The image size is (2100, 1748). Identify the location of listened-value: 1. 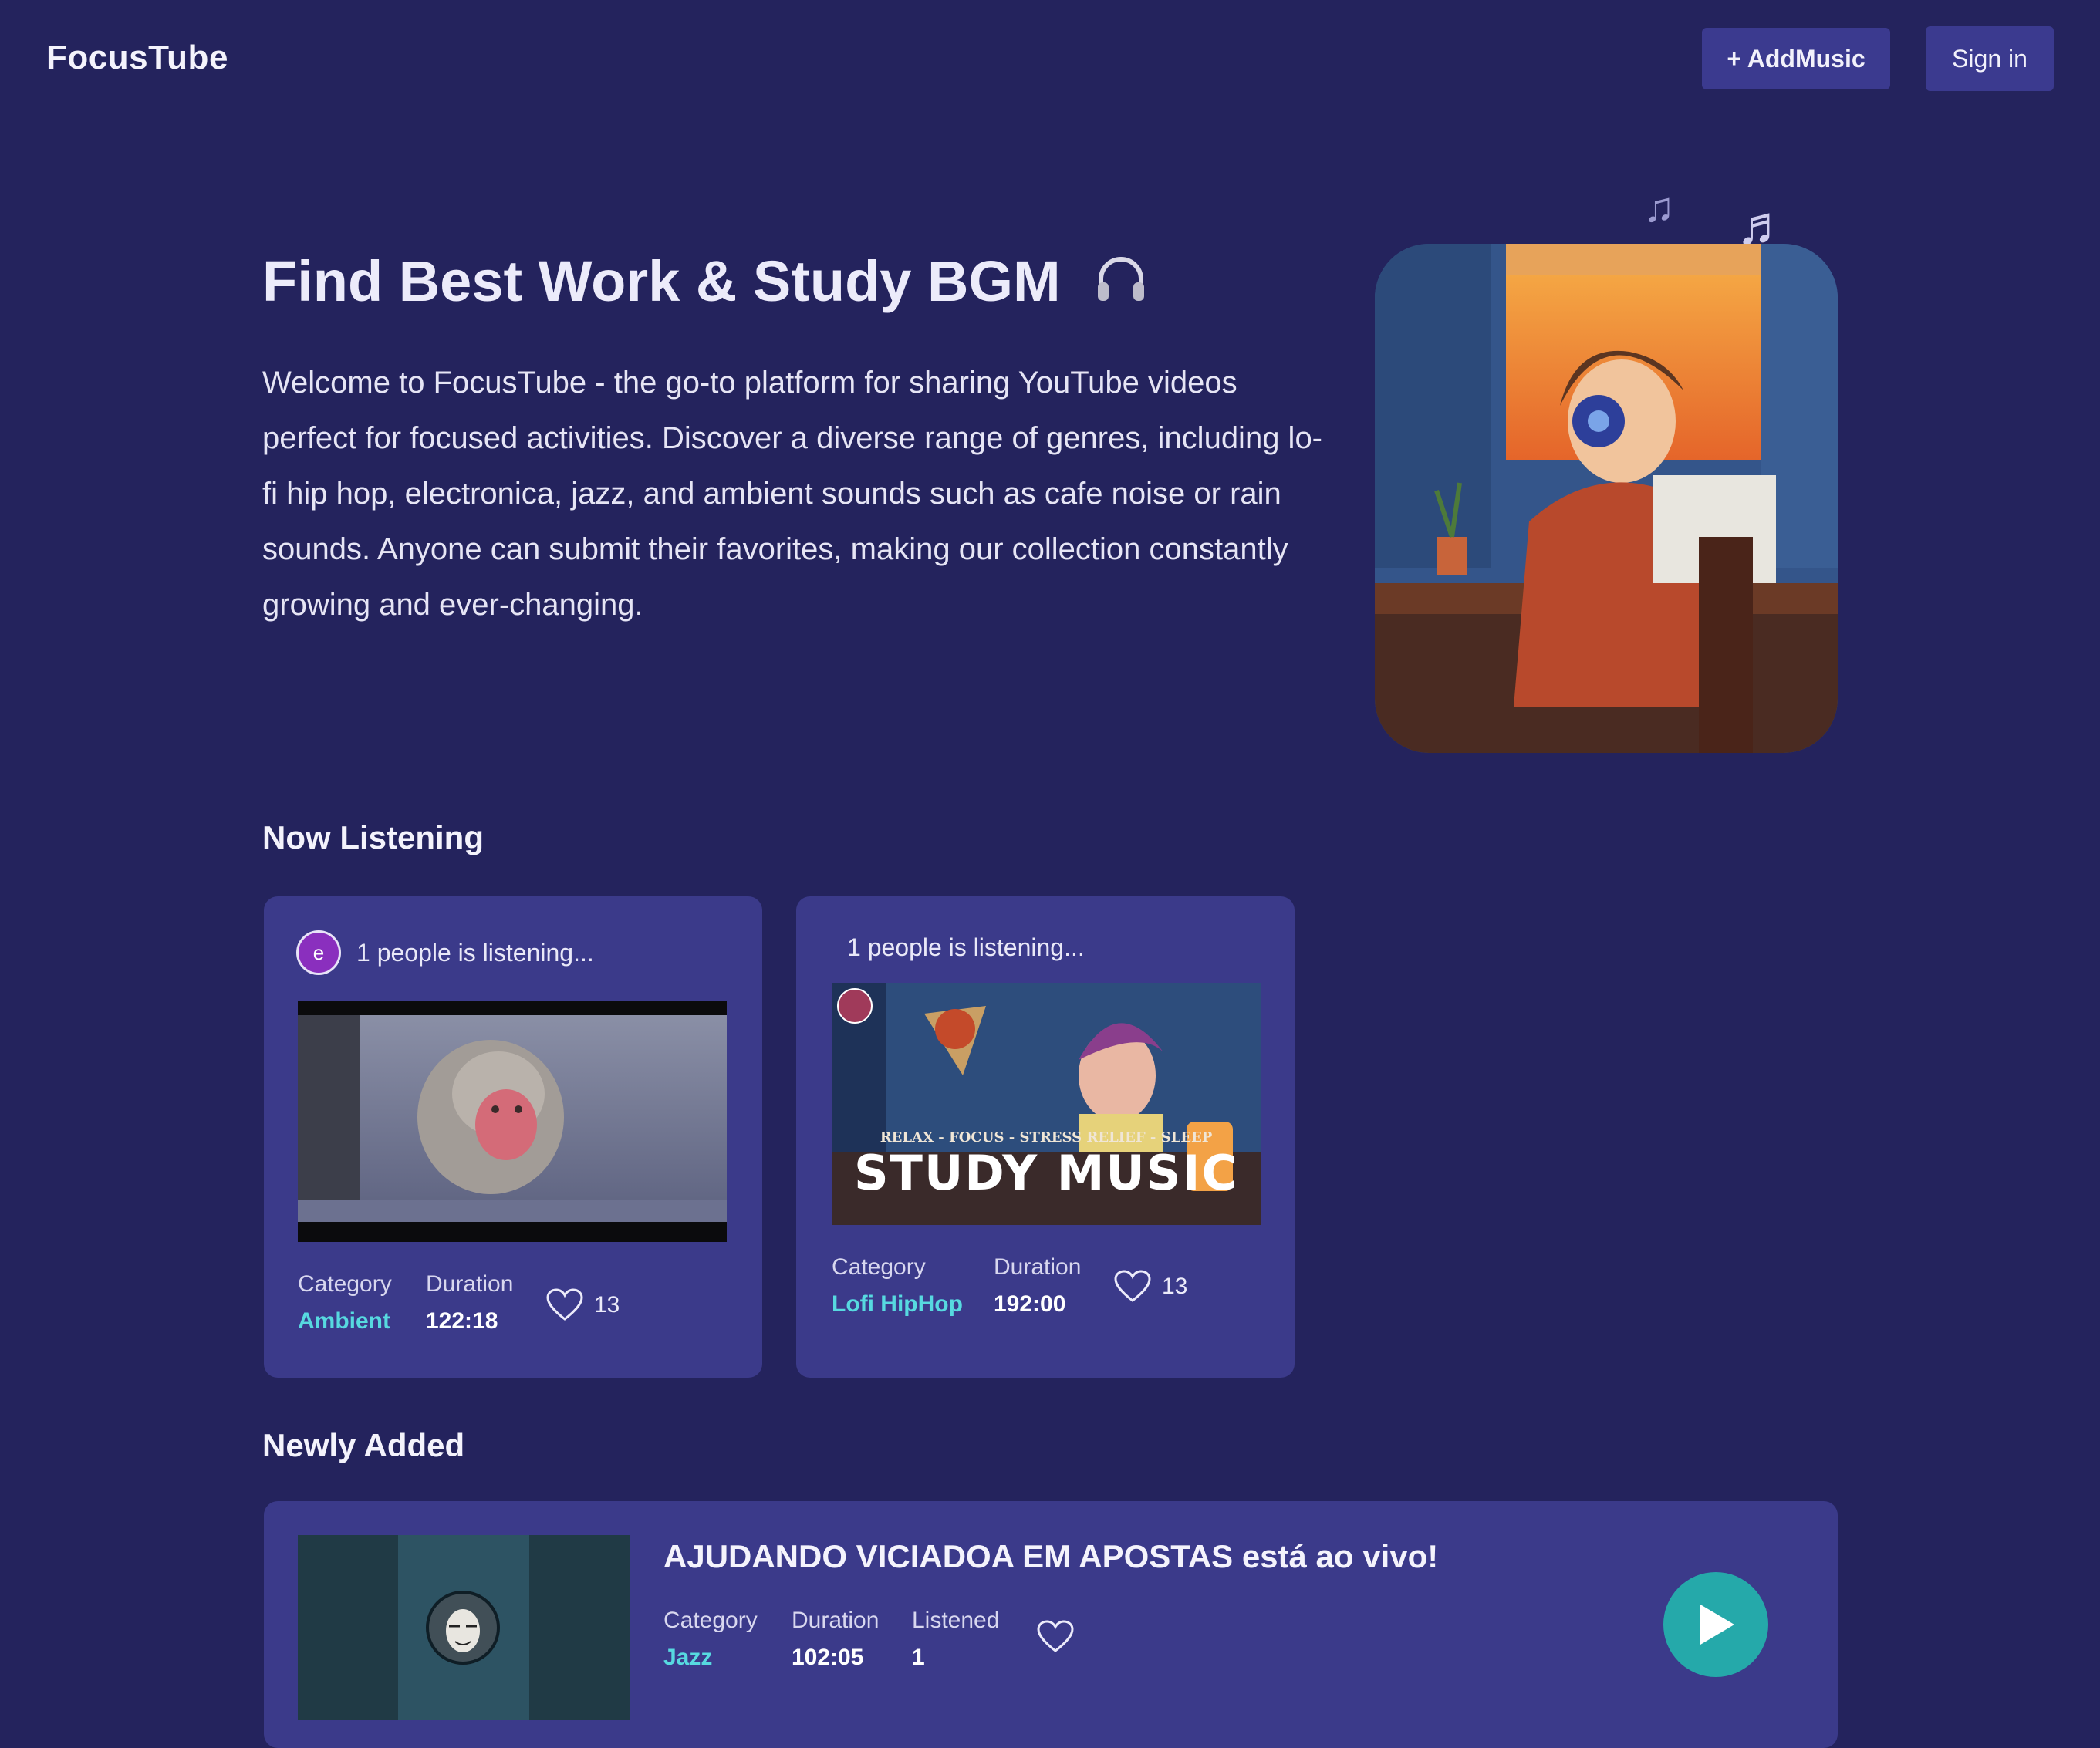
(918, 1658).